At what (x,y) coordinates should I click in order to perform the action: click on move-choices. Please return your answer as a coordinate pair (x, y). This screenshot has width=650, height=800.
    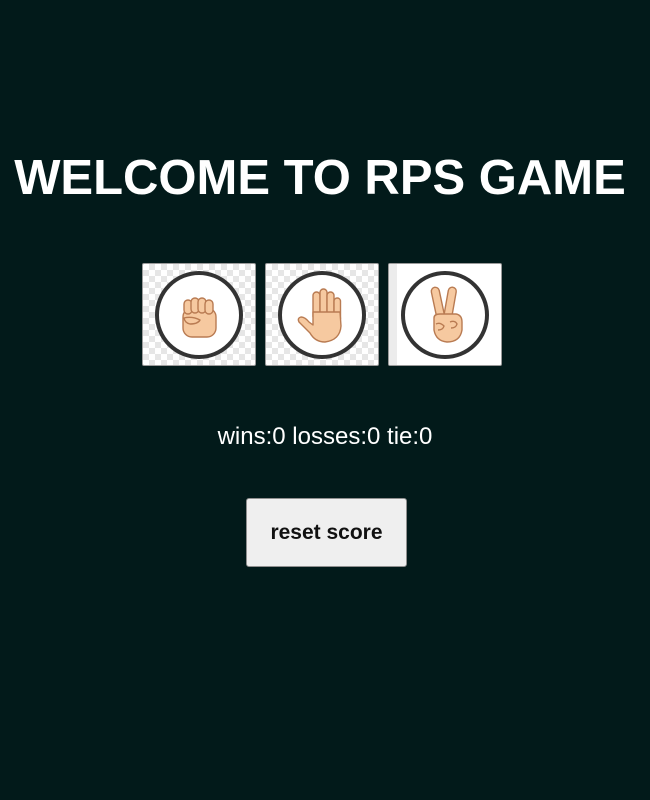
    Looking at the image, I should click on (322, 314).